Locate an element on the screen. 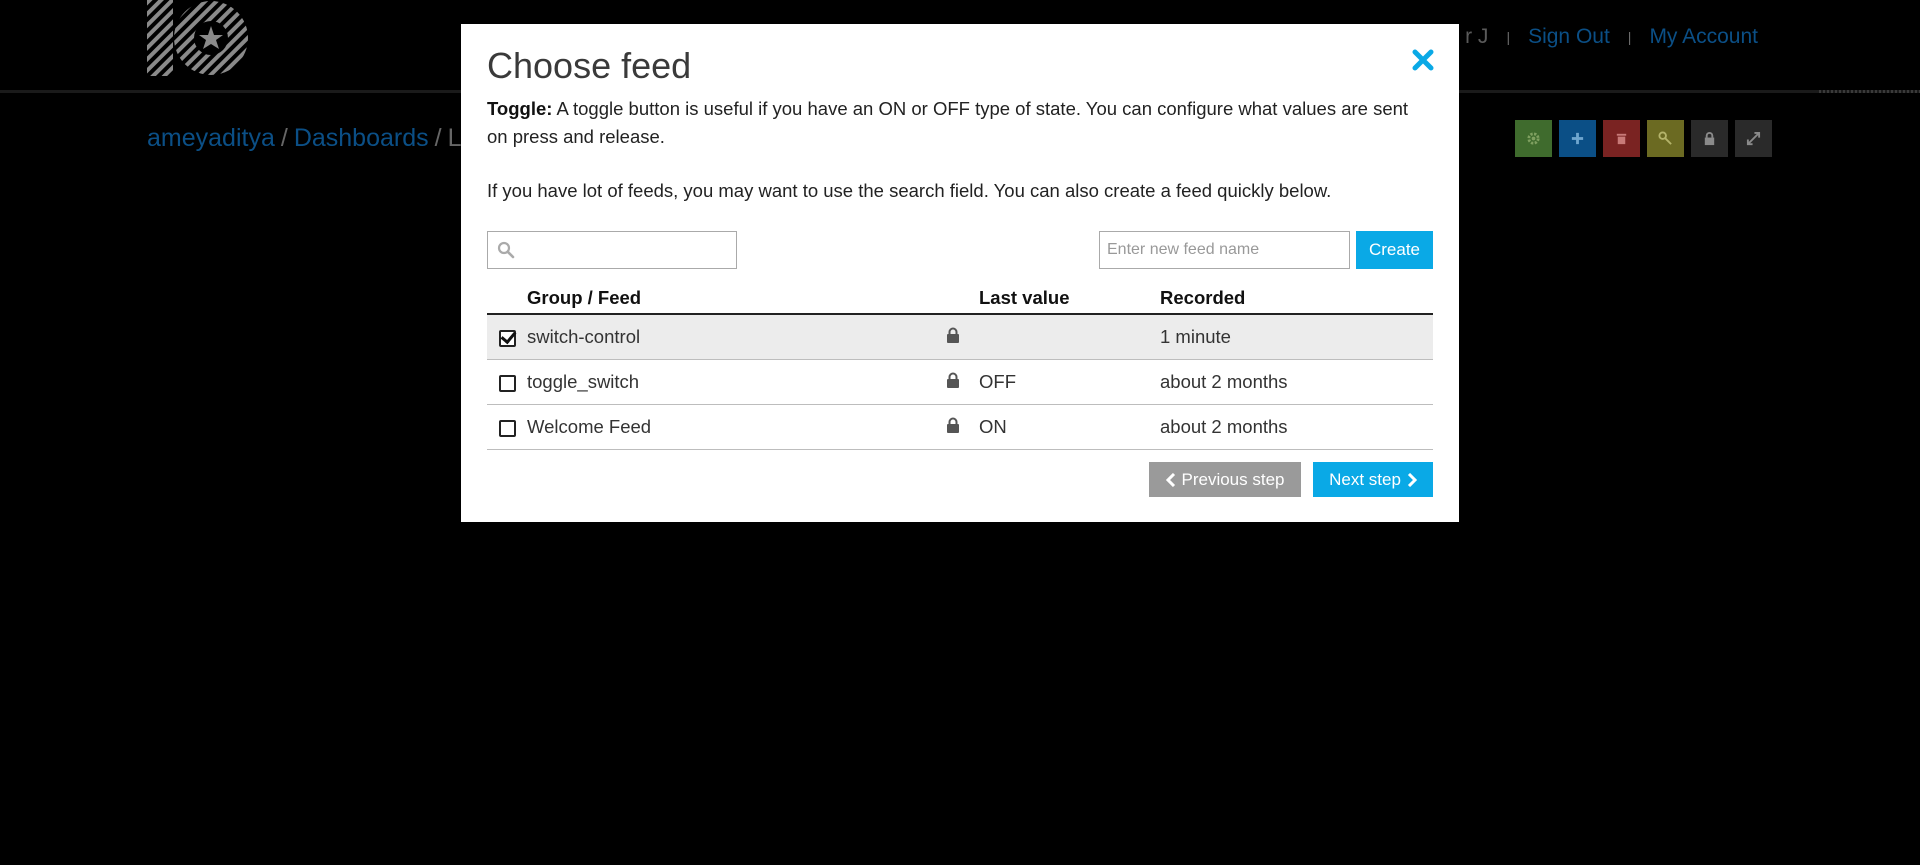 The width and height of the screenshot is (1920, 865). new-feed-name-input is located at coordinates (1224, 250).